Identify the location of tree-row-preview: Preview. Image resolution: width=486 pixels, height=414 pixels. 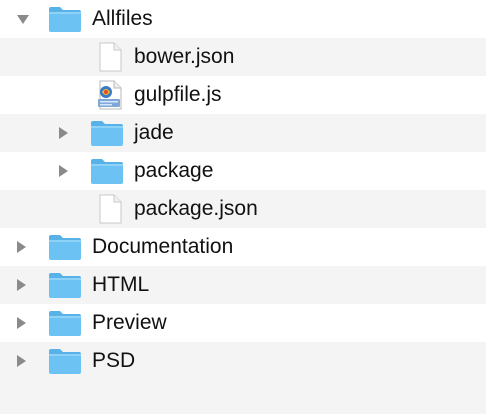
(243, 323).